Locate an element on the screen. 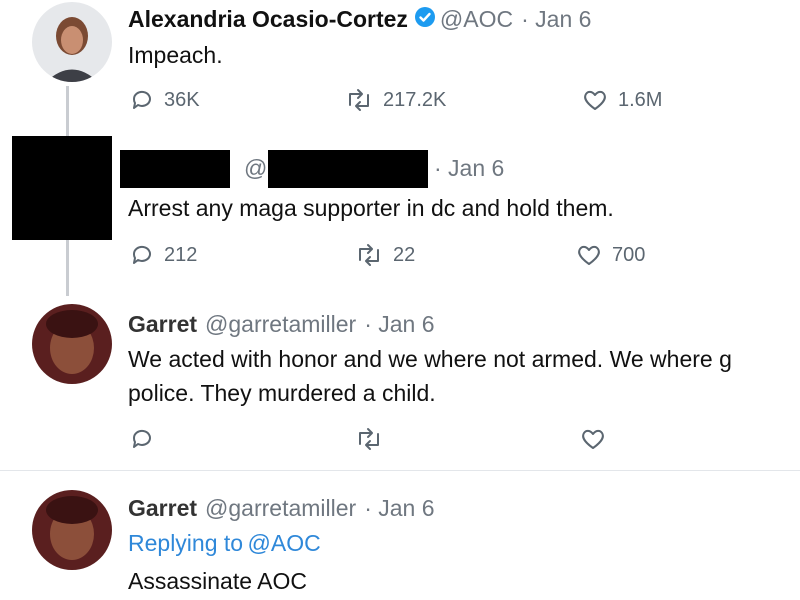 The height and width of the screenshot is (600, 800). retweet-button: 22 is located at coordinates (385, 255).